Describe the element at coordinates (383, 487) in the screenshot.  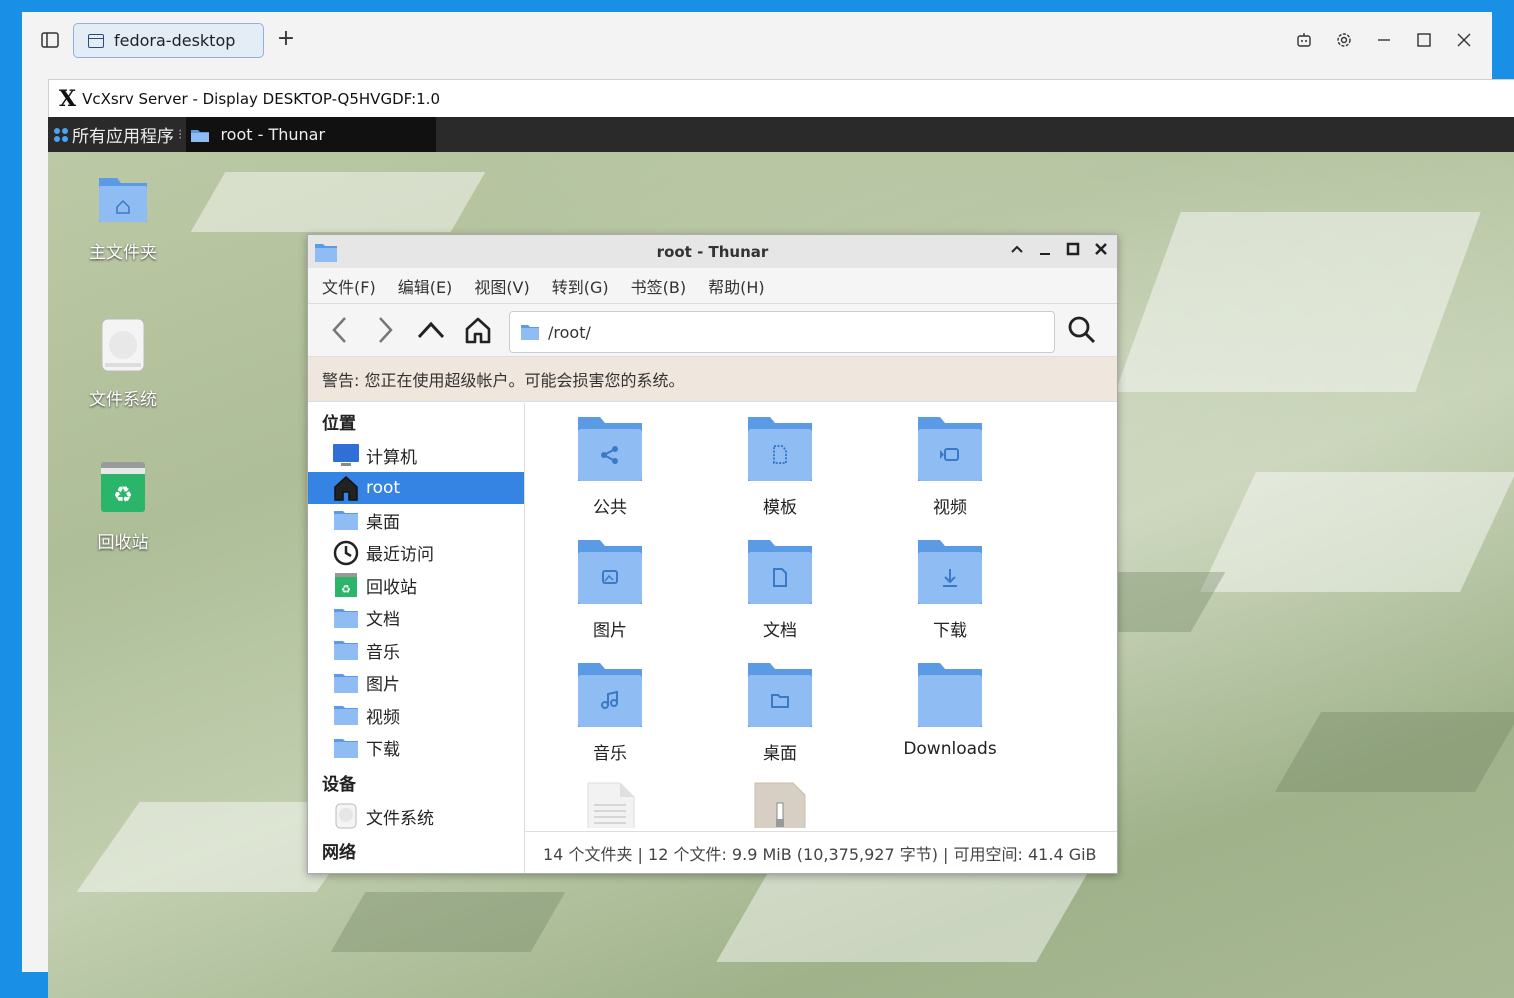
I see `sidebar-item-label: root` at that location.